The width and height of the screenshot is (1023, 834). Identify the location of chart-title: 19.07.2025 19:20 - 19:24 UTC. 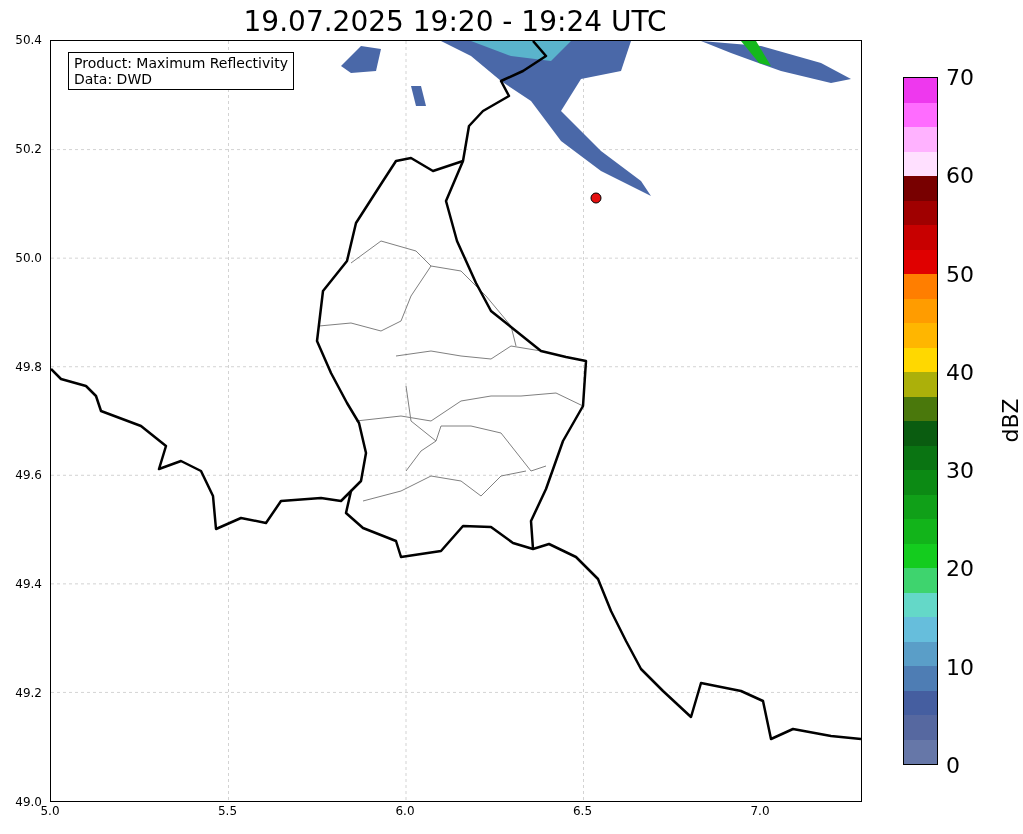
(455, 22).